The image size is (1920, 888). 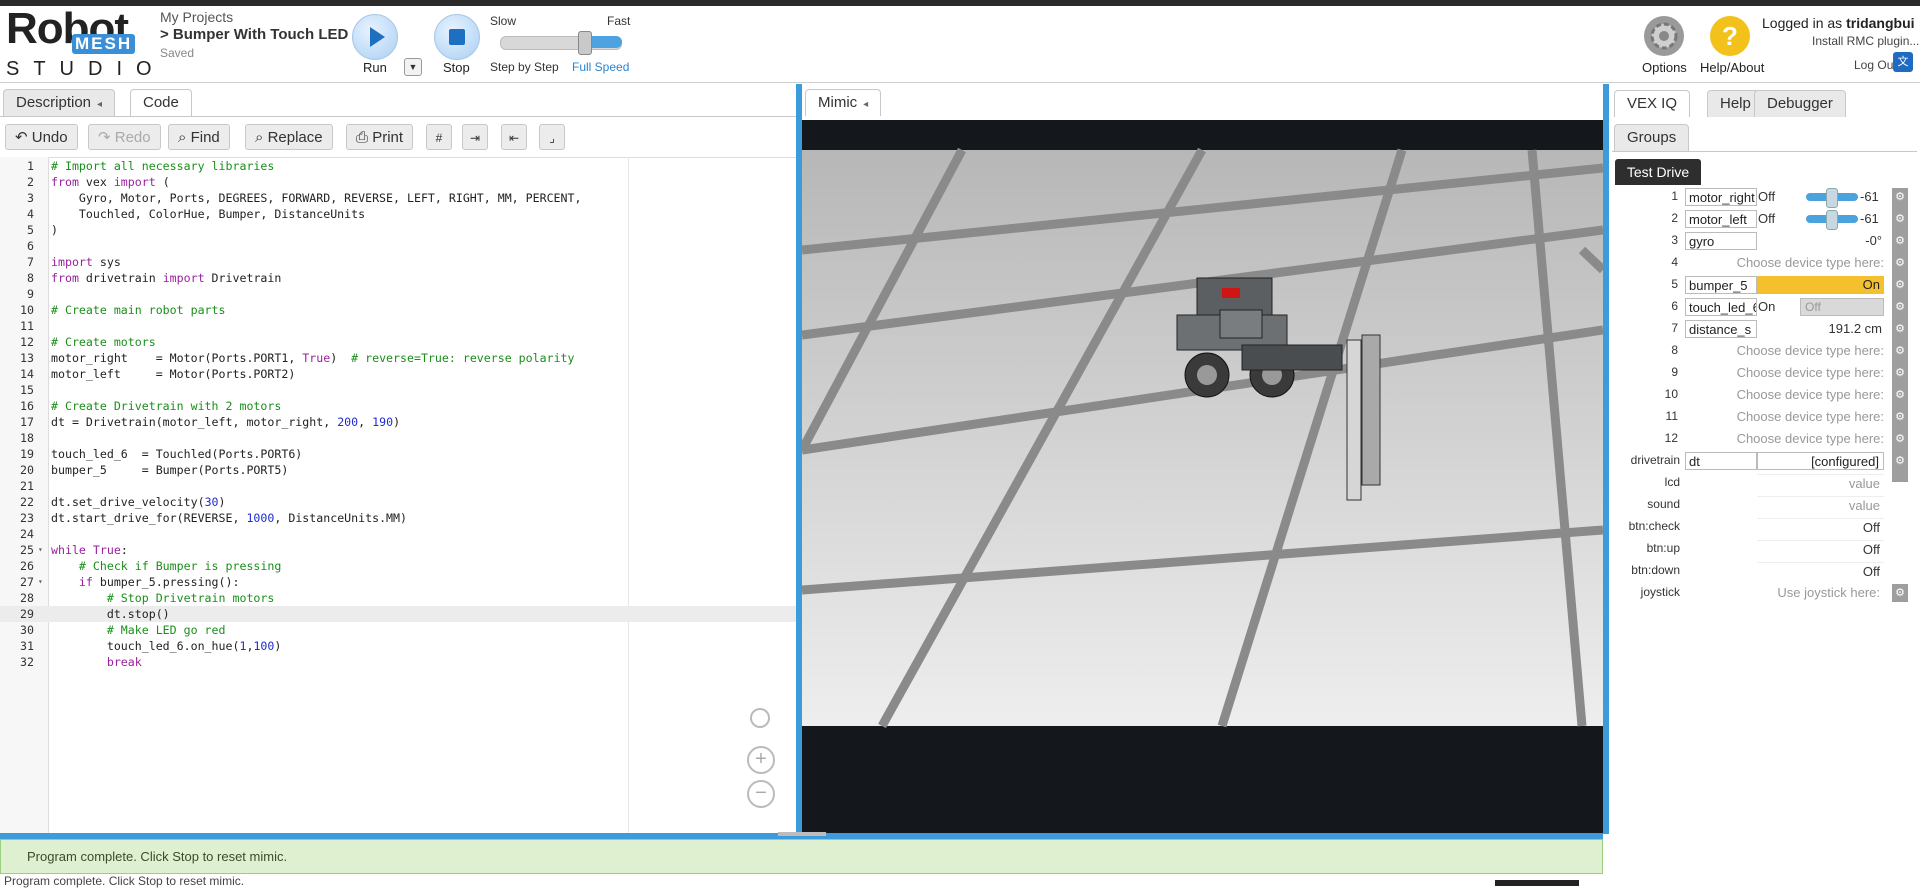 What do you see at coordinates (1652, 103) in the screenshot?
I see `tab-vex-iq: VEX IQ` at bounding box center [1652, 103].